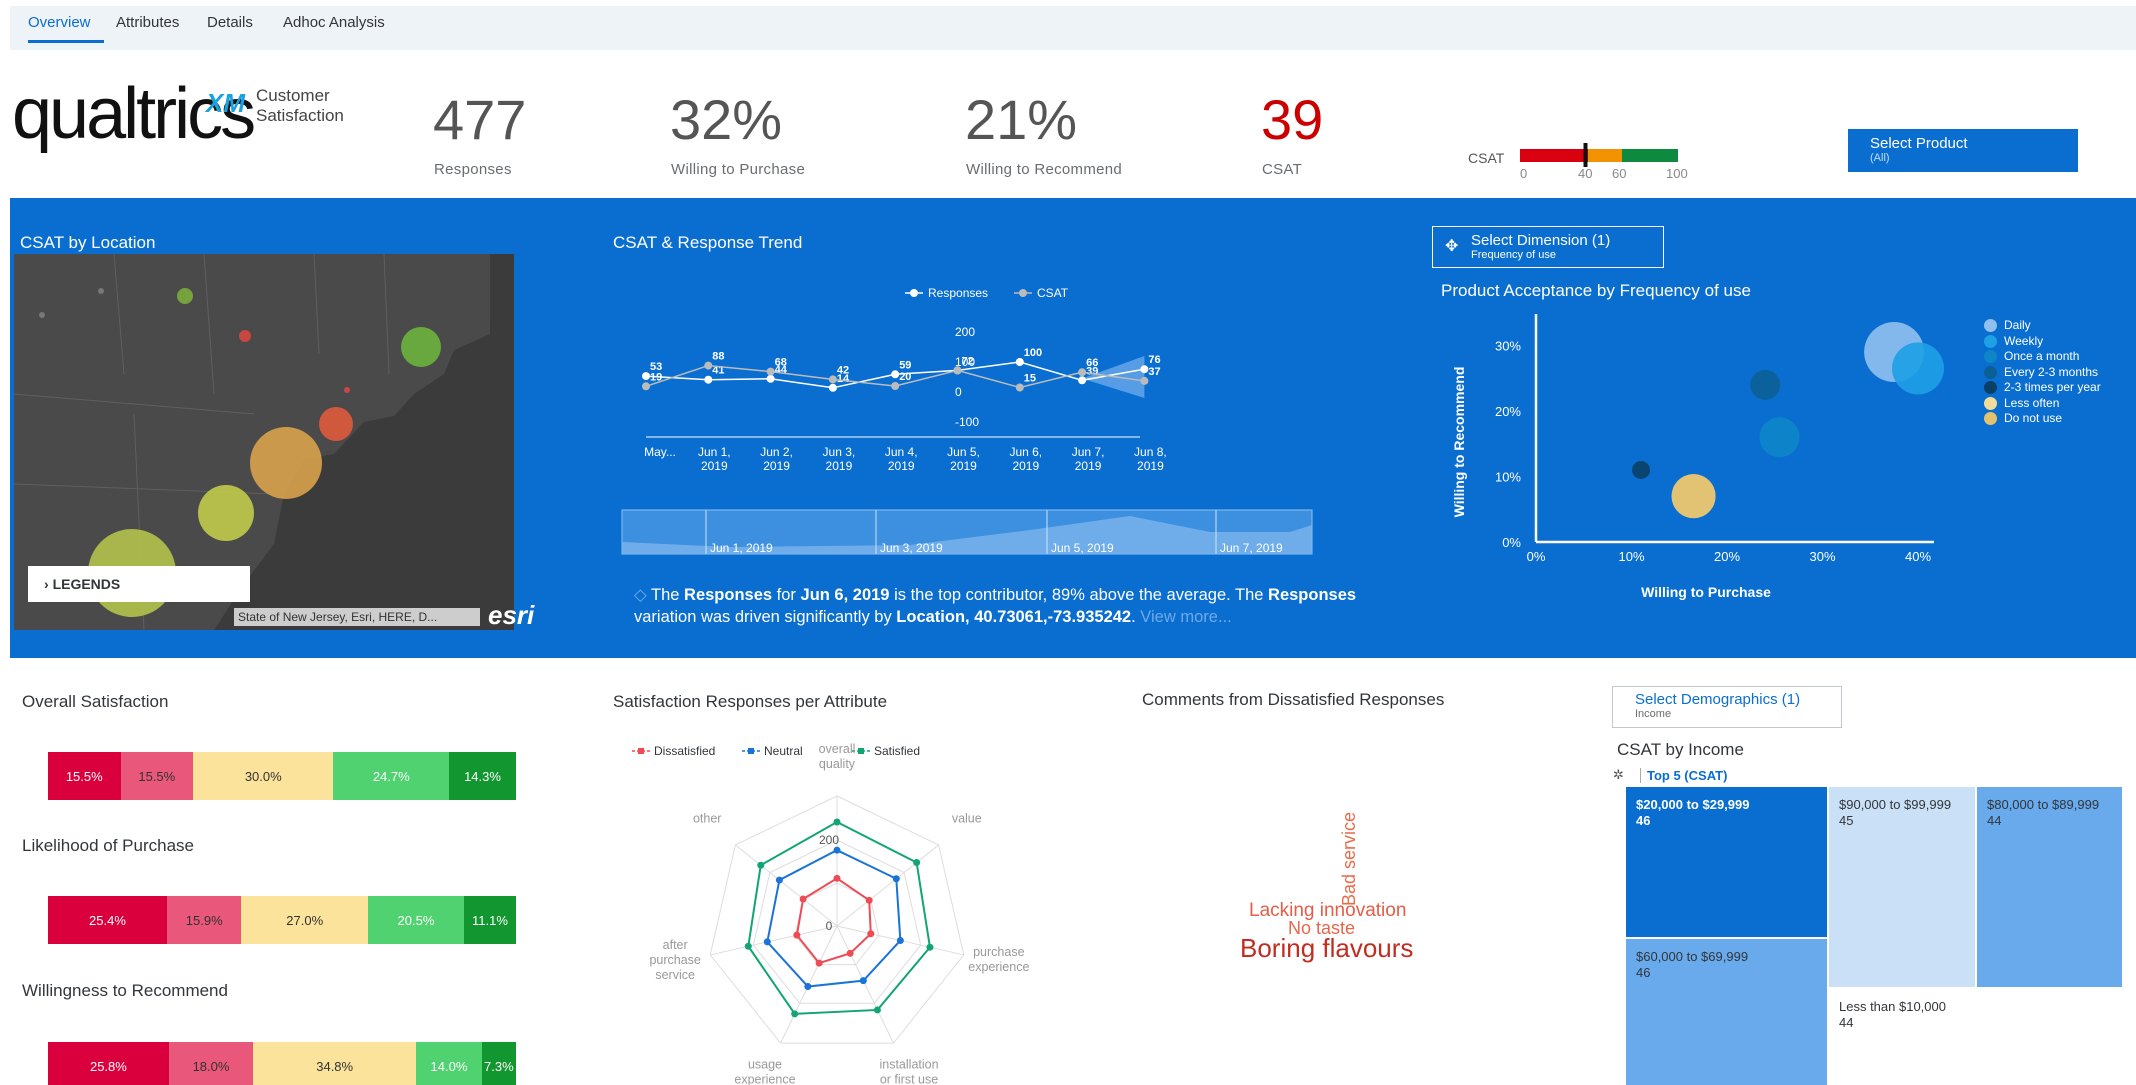  Describe the element at coordinates (1014, 617) in the screenshot. I see `insight-bold-4: Location, 40.73061,-73.935242` at that location.